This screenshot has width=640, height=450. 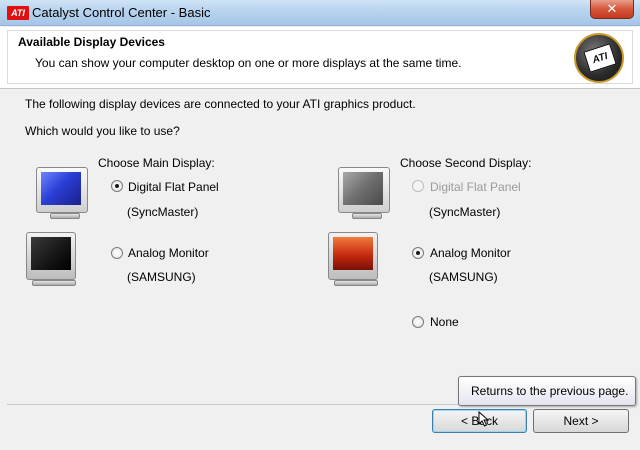 I want to click on second-digital-flat-panel-radio, so click(x=418, y=186).